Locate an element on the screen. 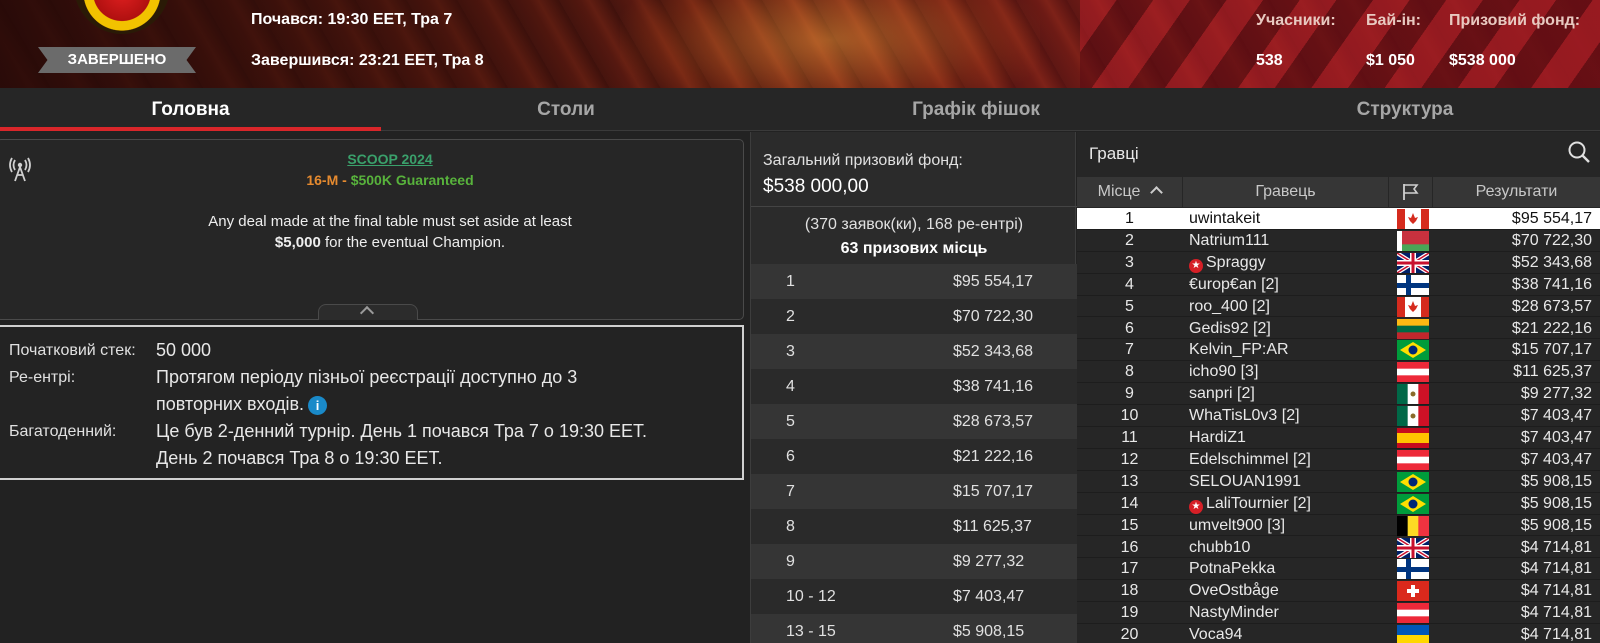 The width and height of the screenshot is (1600, 643). player-result: $9 277,32 is located at coordinates (1556, 394).